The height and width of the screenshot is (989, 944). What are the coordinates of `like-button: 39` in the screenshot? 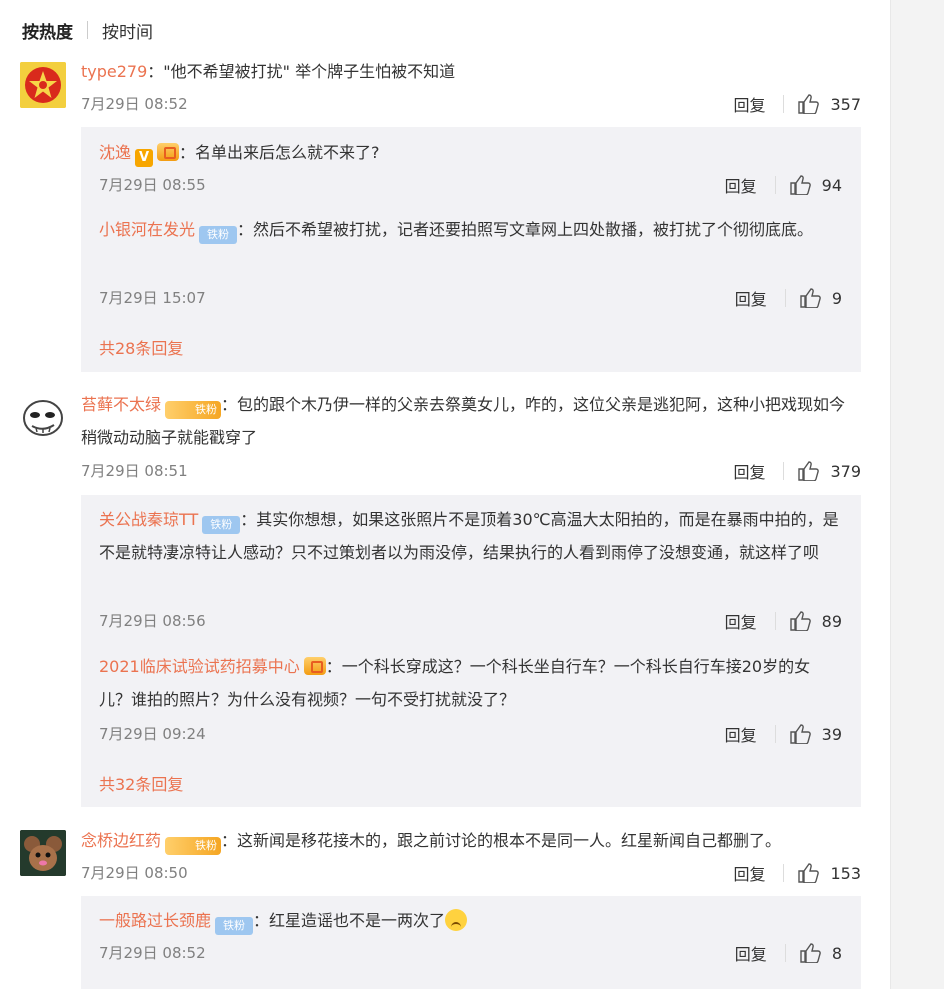 It's located at (815, 734).